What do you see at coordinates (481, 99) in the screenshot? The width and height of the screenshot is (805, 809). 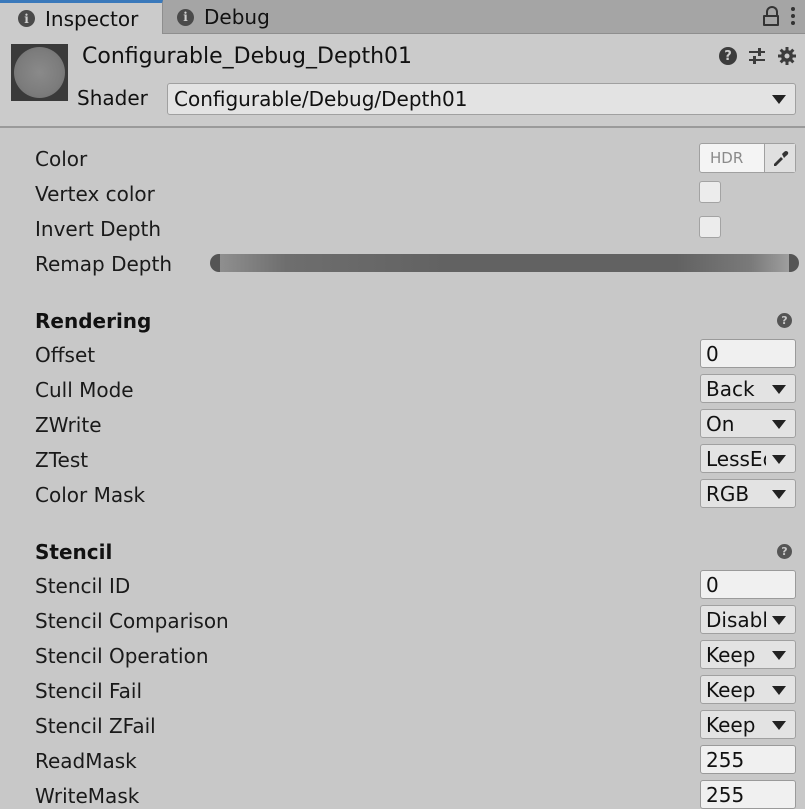 I see `shader-dropdown: Configurable/Debug/Depth01` at bounding box center [481, 99].